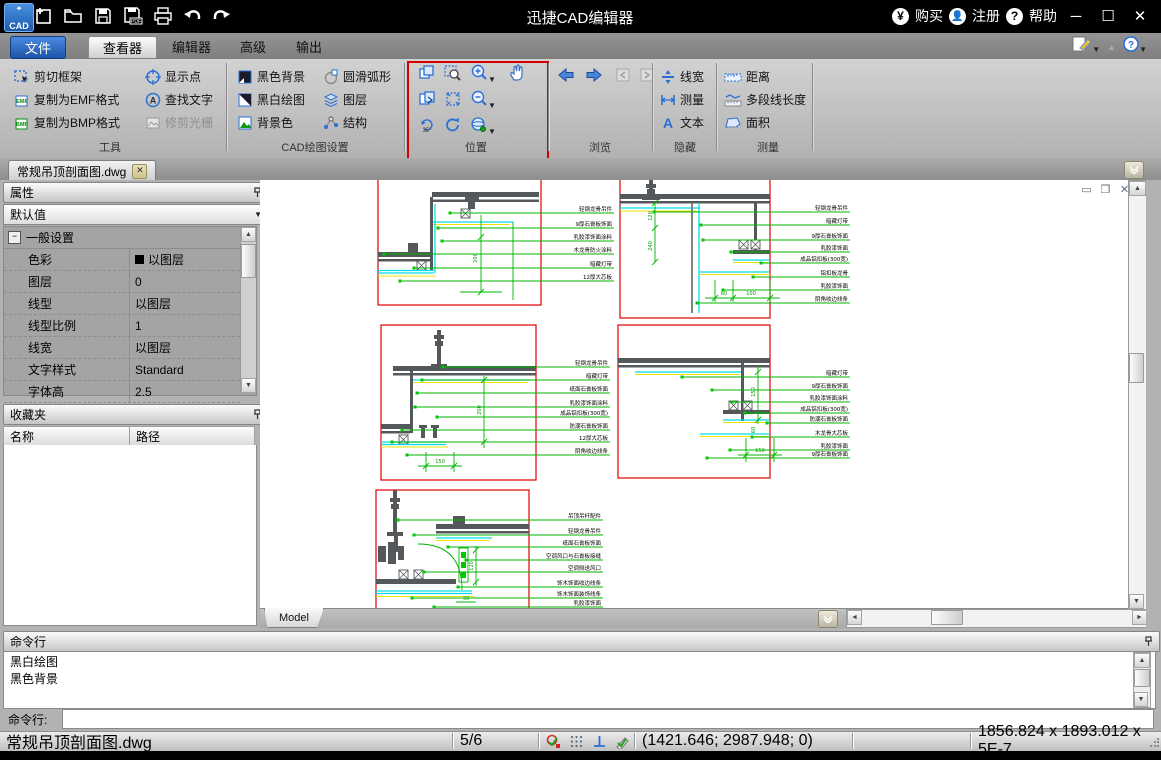  I want to click on buy-button: 购买, so click(929, 16).